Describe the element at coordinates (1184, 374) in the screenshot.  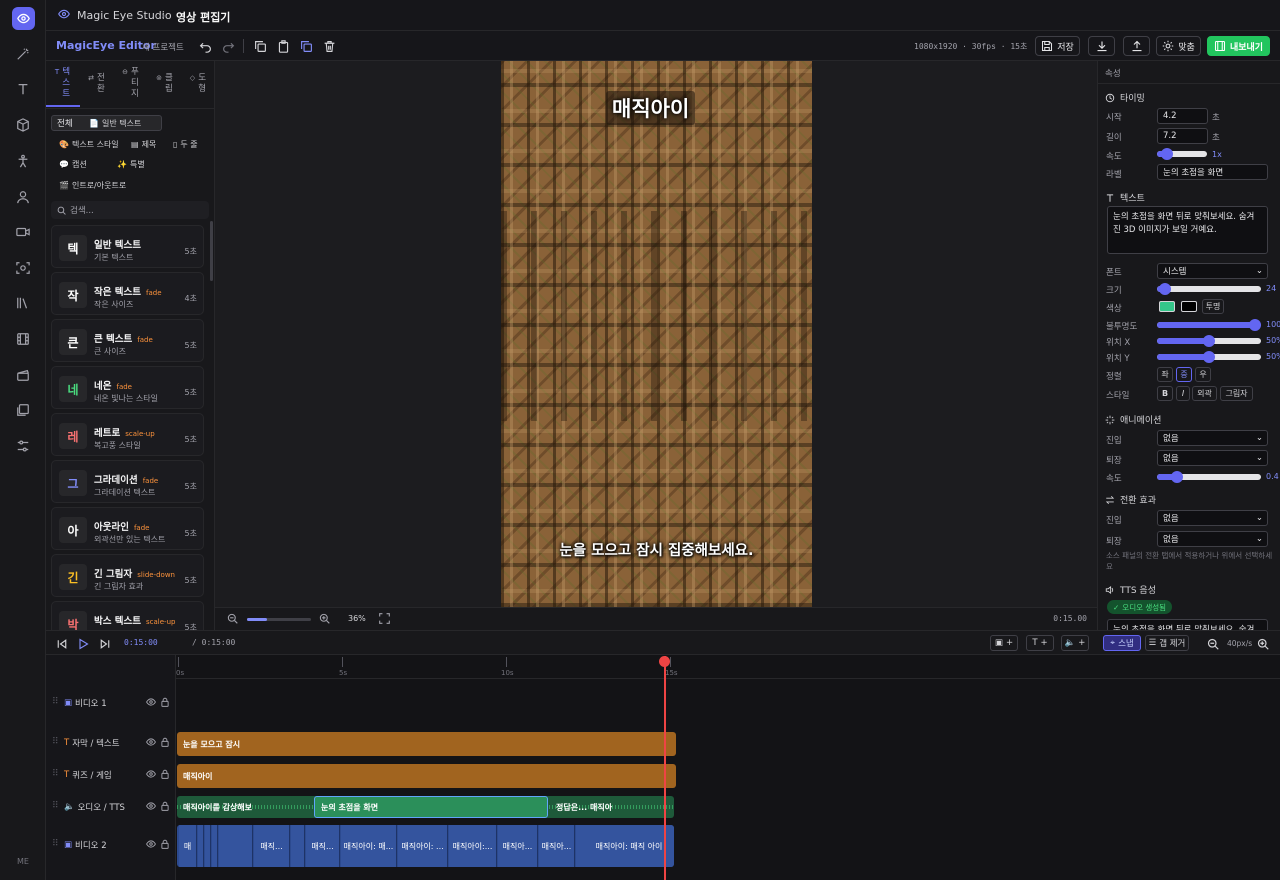
I see `align-center-button: 중` at that location.